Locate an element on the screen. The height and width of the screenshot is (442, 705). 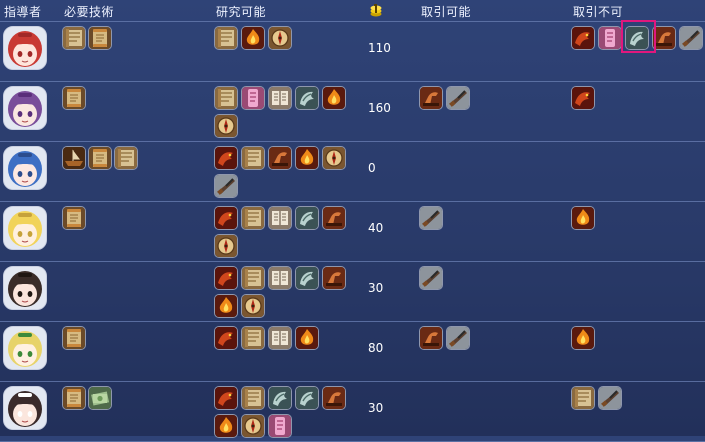
cost-value: 110 is located at coordinates (379, 48).